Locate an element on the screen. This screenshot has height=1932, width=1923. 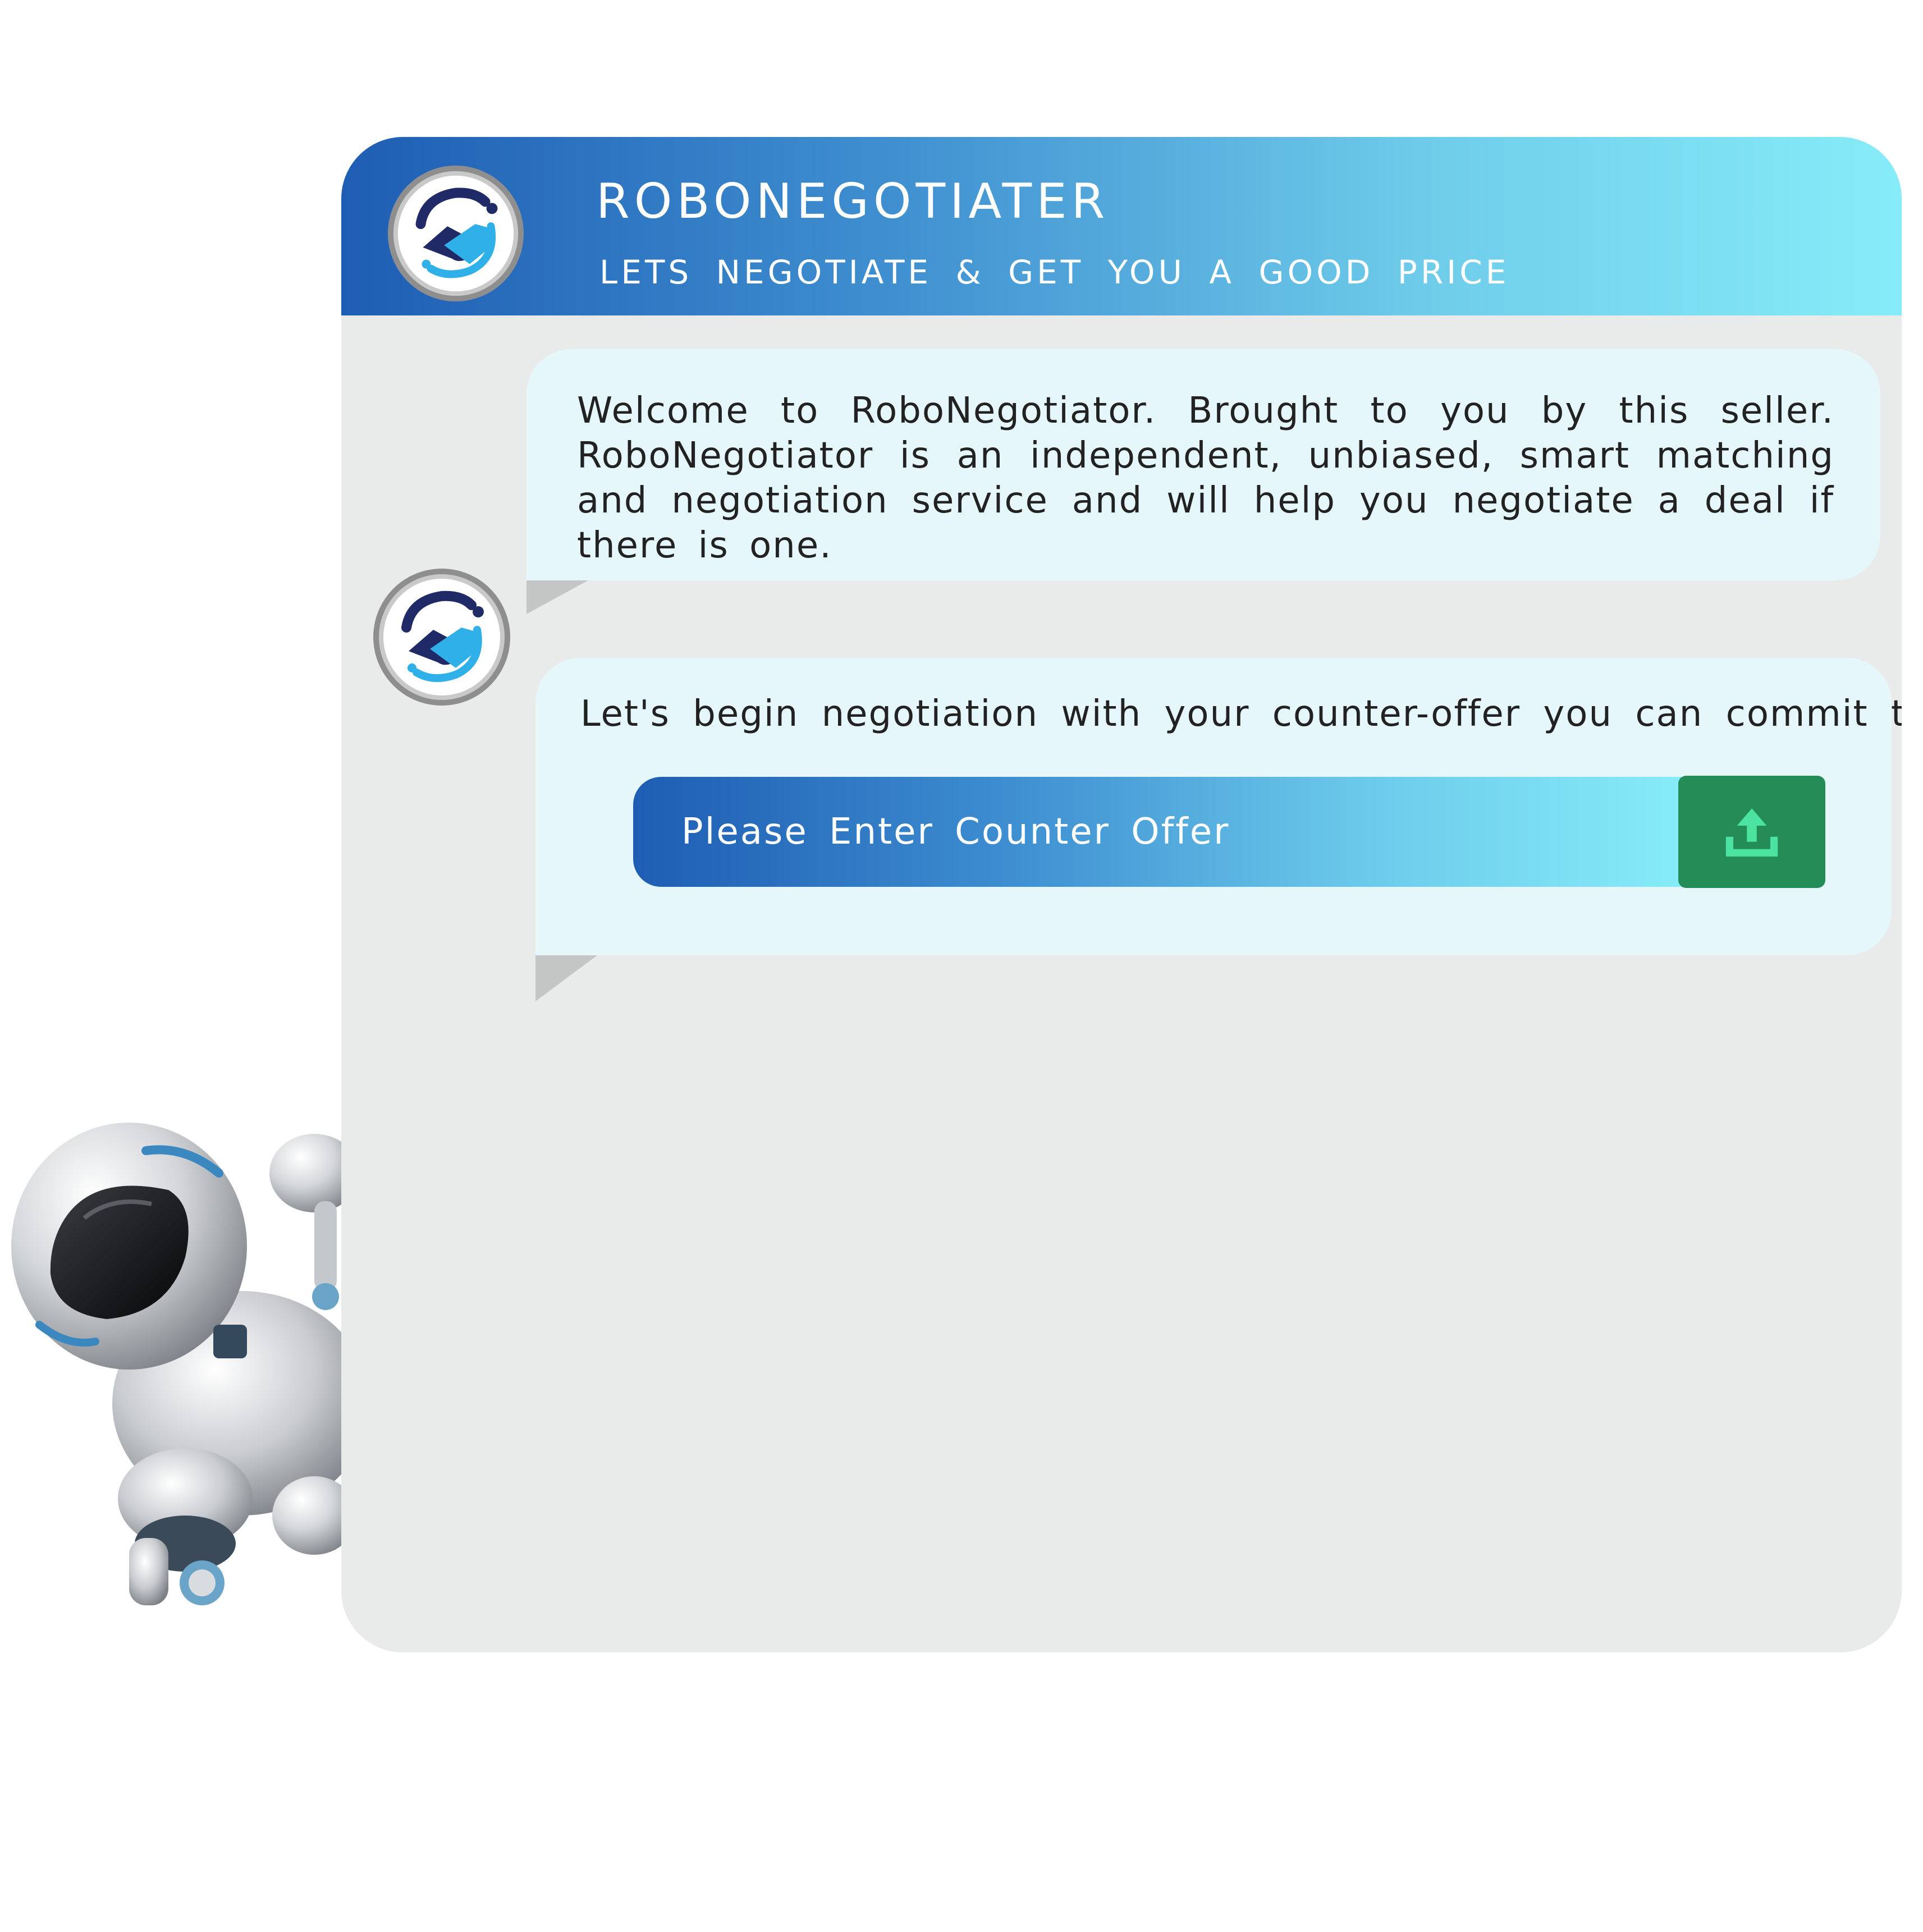
app-tagline: LETS NEGOTIATE & GET YOU A GOOD PRICE is located at coordinates (1054, 272).